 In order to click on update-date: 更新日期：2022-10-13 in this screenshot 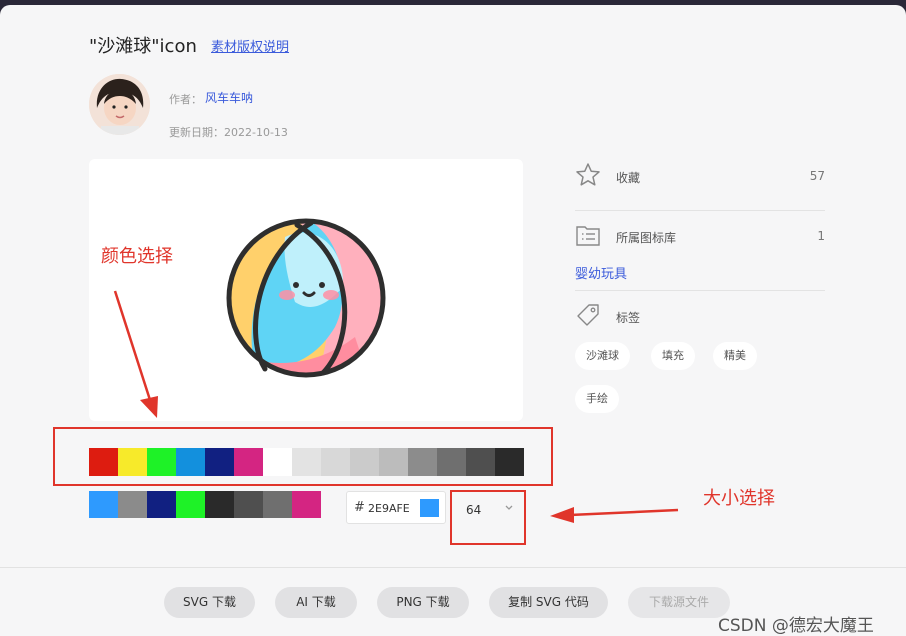, I will do `click(228, 132)`.